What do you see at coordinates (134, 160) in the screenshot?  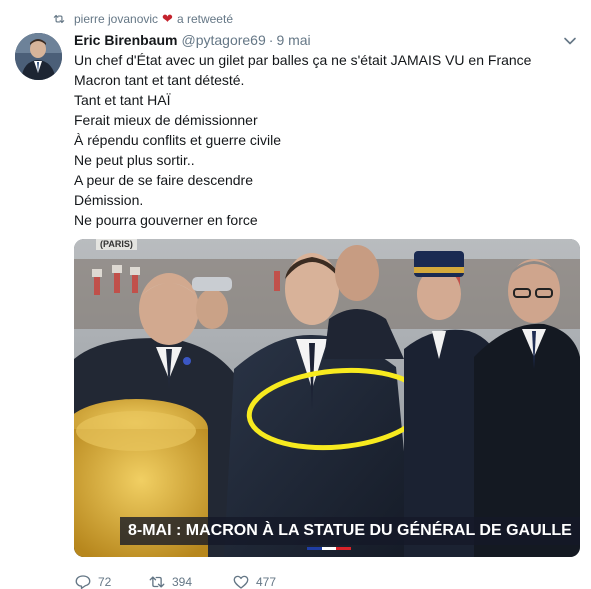 I see `tweet-line: Ne peut plus sortir..` at bounding box center [134, 160].